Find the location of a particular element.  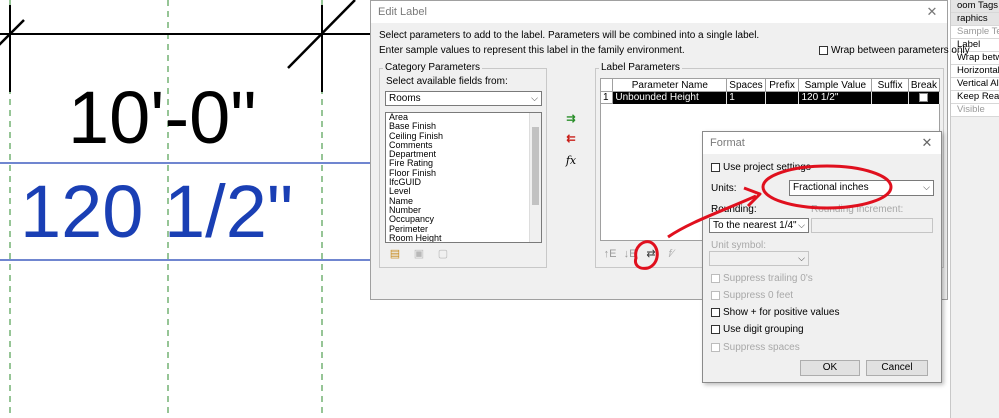

wrap-checkbox-label: Wrap between parameters only is located at coordinates (900, 50).